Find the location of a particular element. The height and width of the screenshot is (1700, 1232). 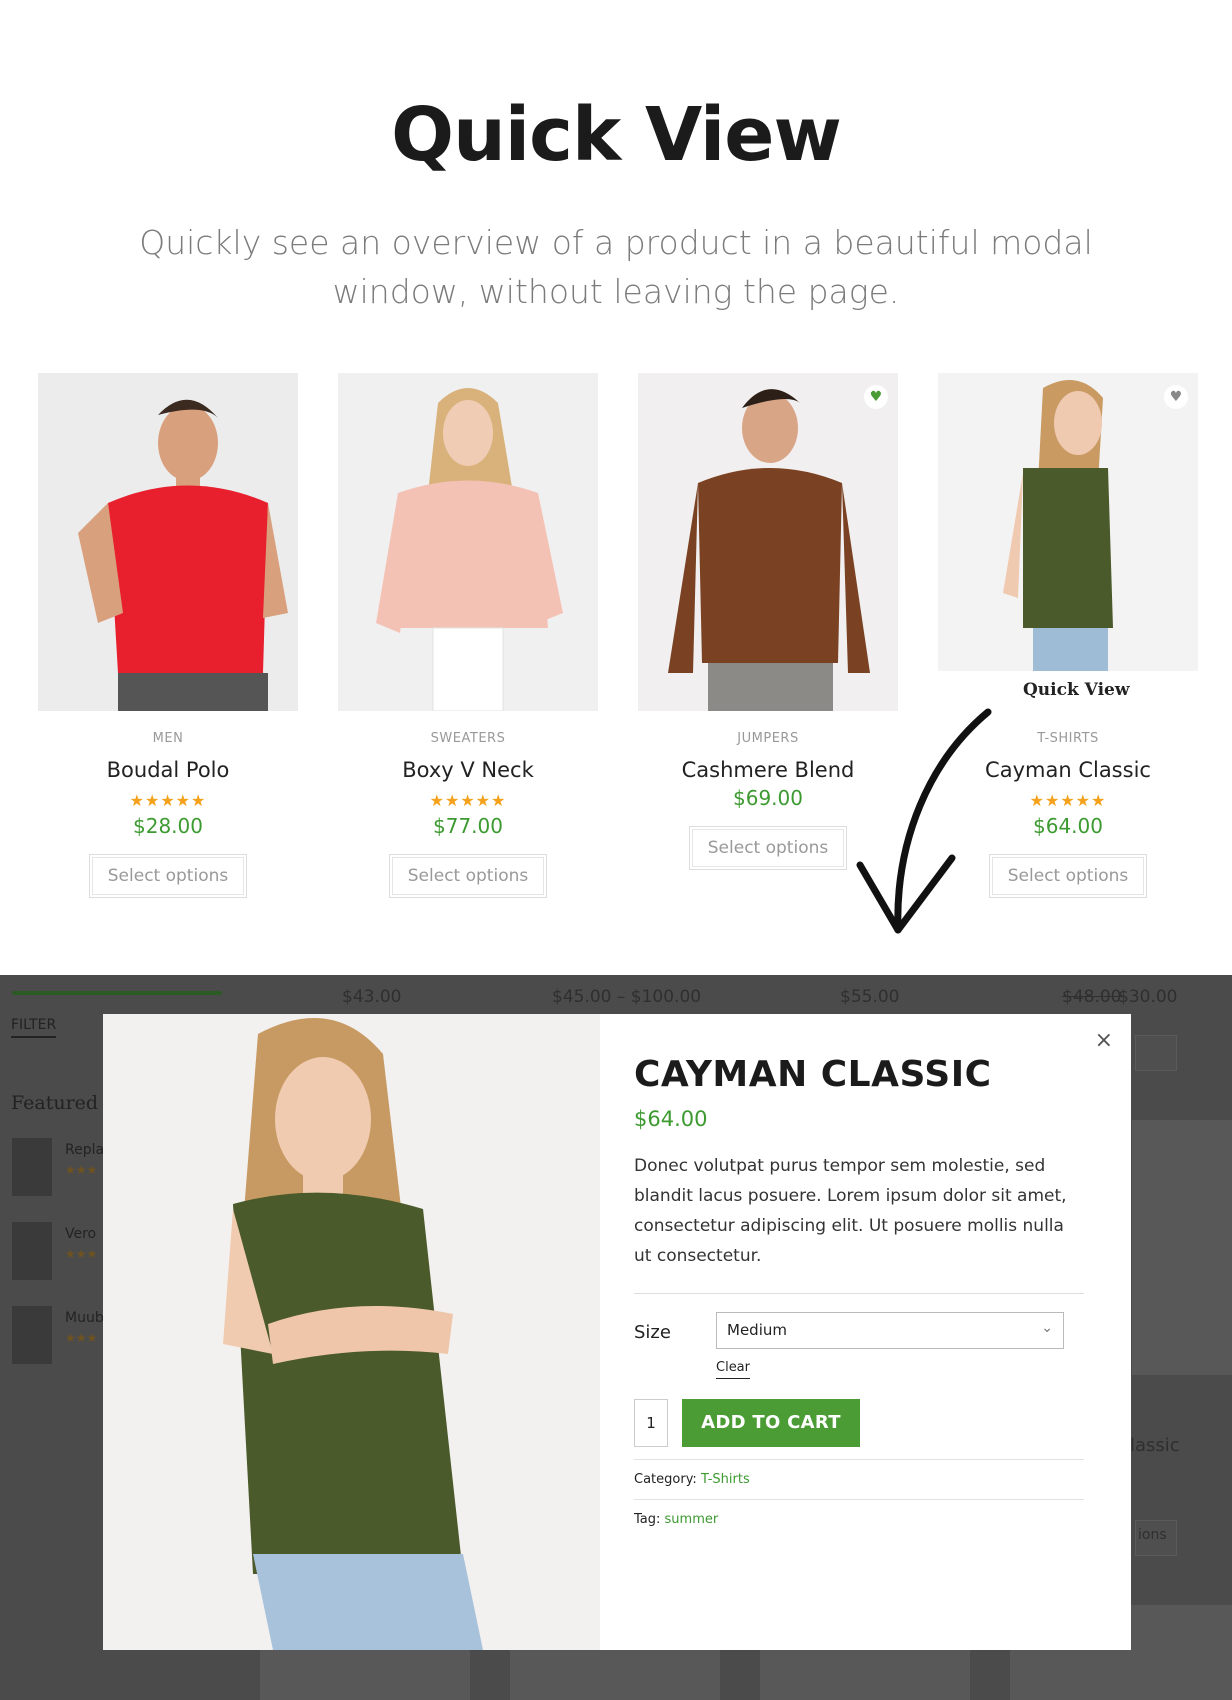

category-label: Category: is located at coordinates (665, 1479).